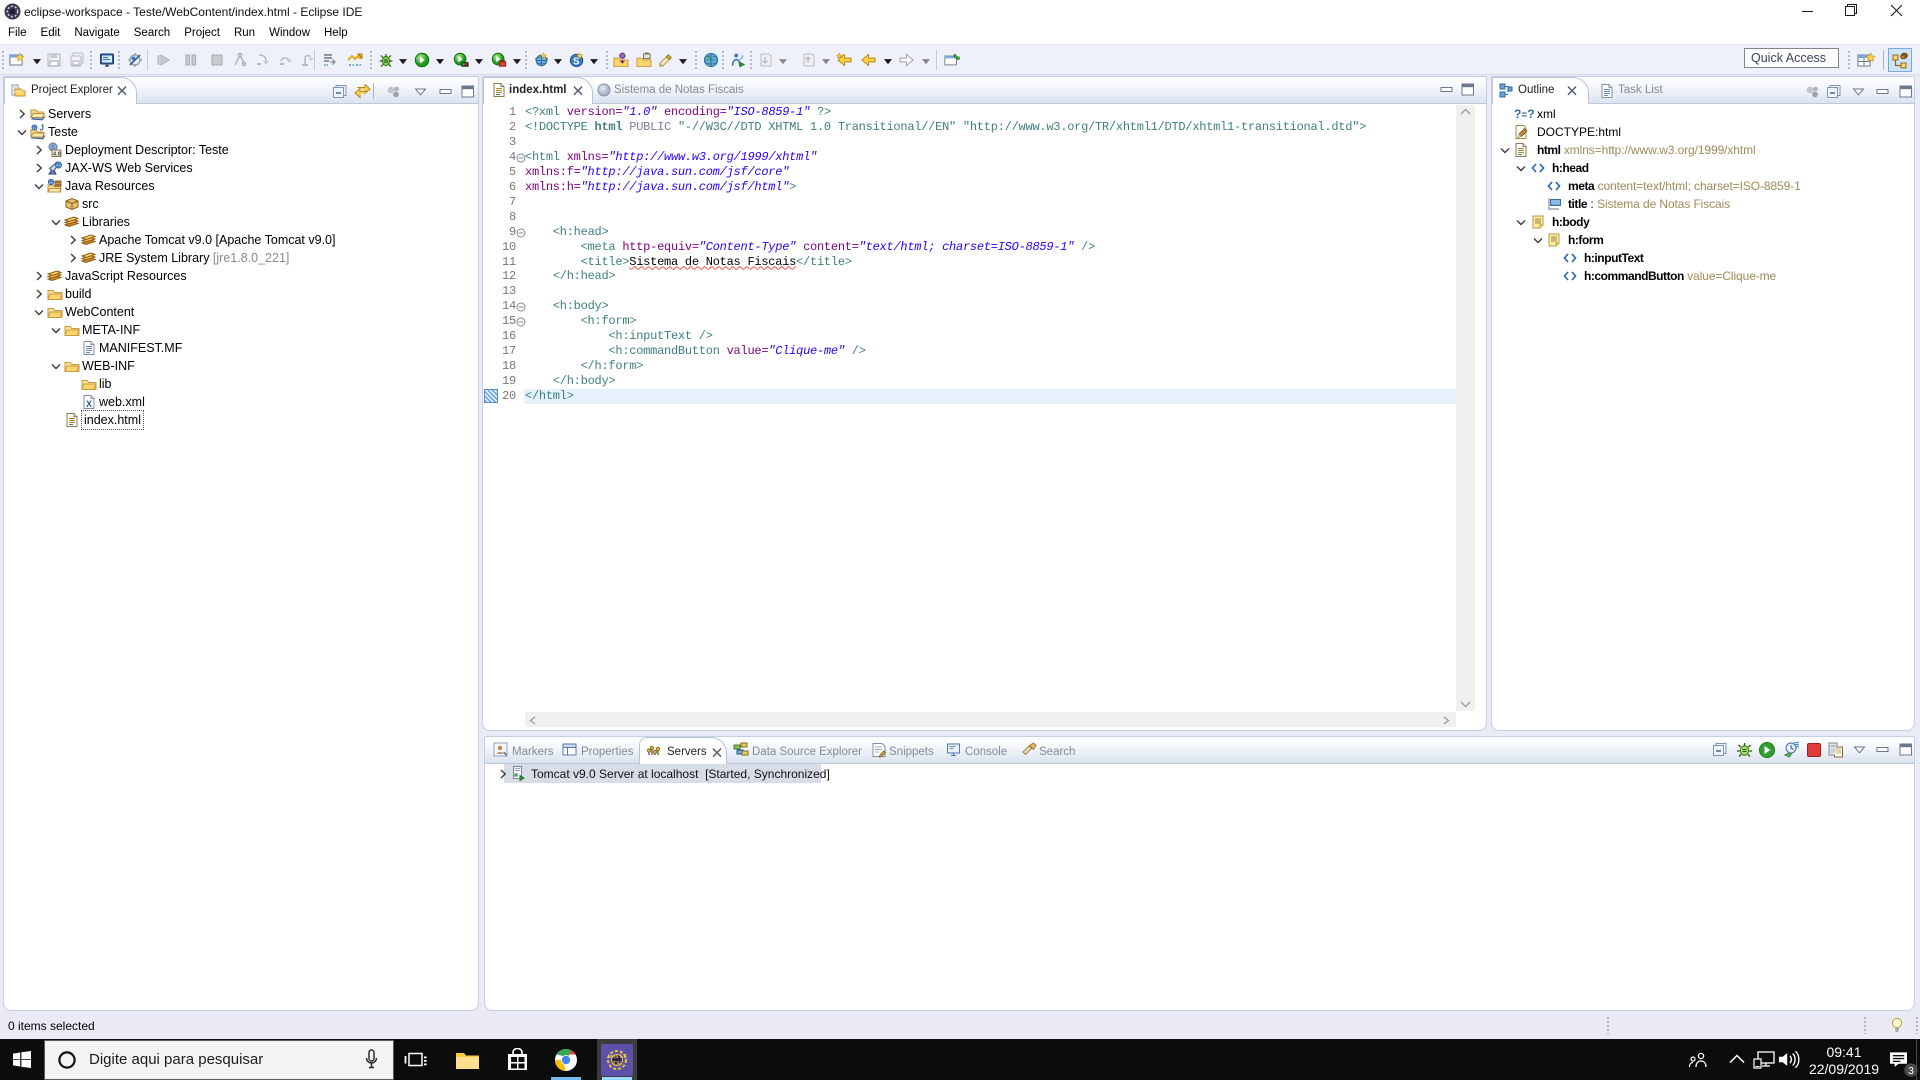 This screenshot has width=1920, height=1080. What do you see at coordinates (617, 1057) in the screenshot?
I see `svg-text: Java EE` at bounding box center [617, 1057].